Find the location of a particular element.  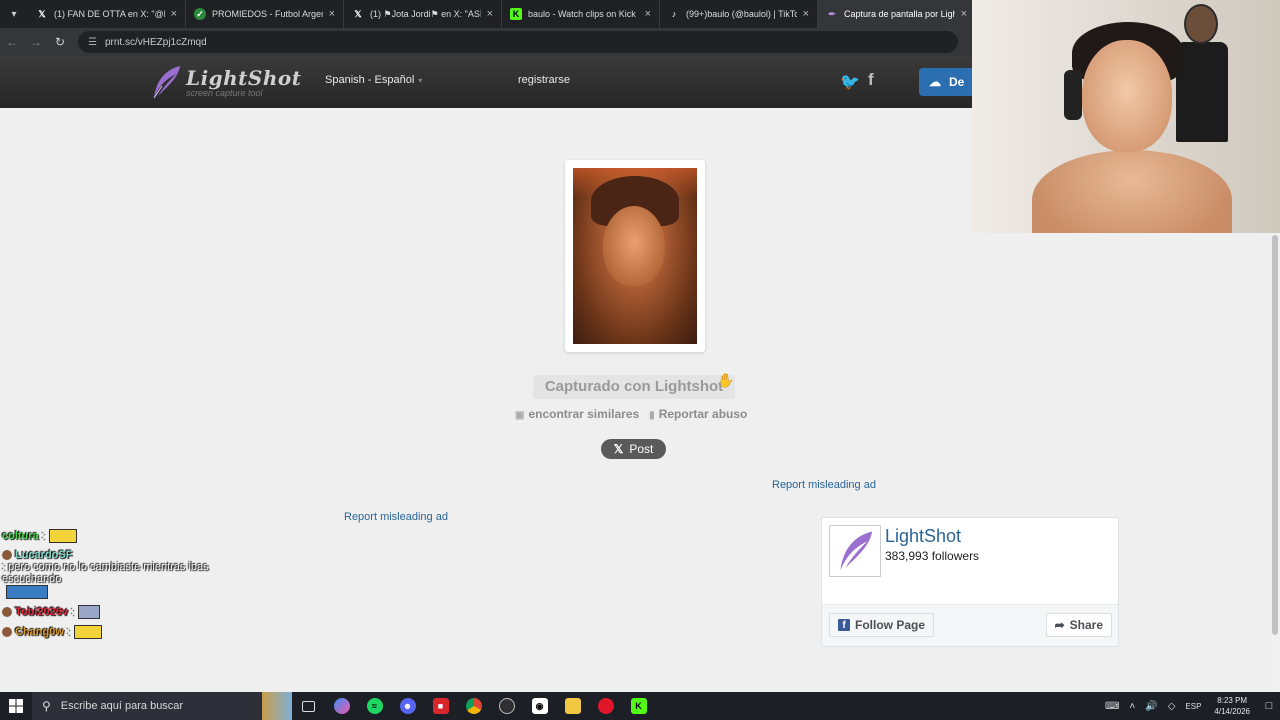

streaming-app-icon: ■ is located at coordinates (440, 706).